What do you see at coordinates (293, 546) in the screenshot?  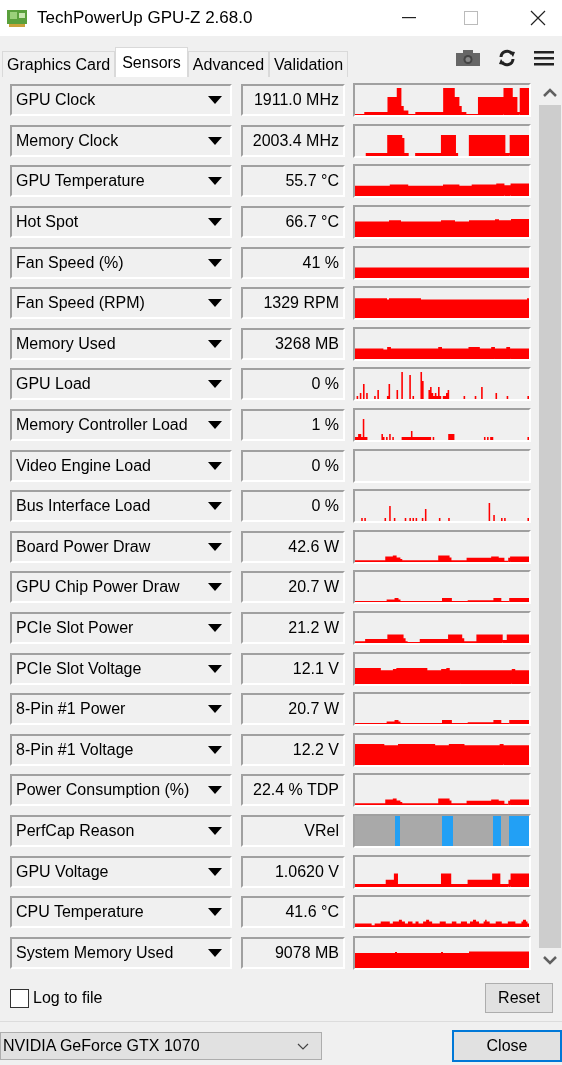 I see `sensor-value: 42.6 W` at bounding box center [293, 546].